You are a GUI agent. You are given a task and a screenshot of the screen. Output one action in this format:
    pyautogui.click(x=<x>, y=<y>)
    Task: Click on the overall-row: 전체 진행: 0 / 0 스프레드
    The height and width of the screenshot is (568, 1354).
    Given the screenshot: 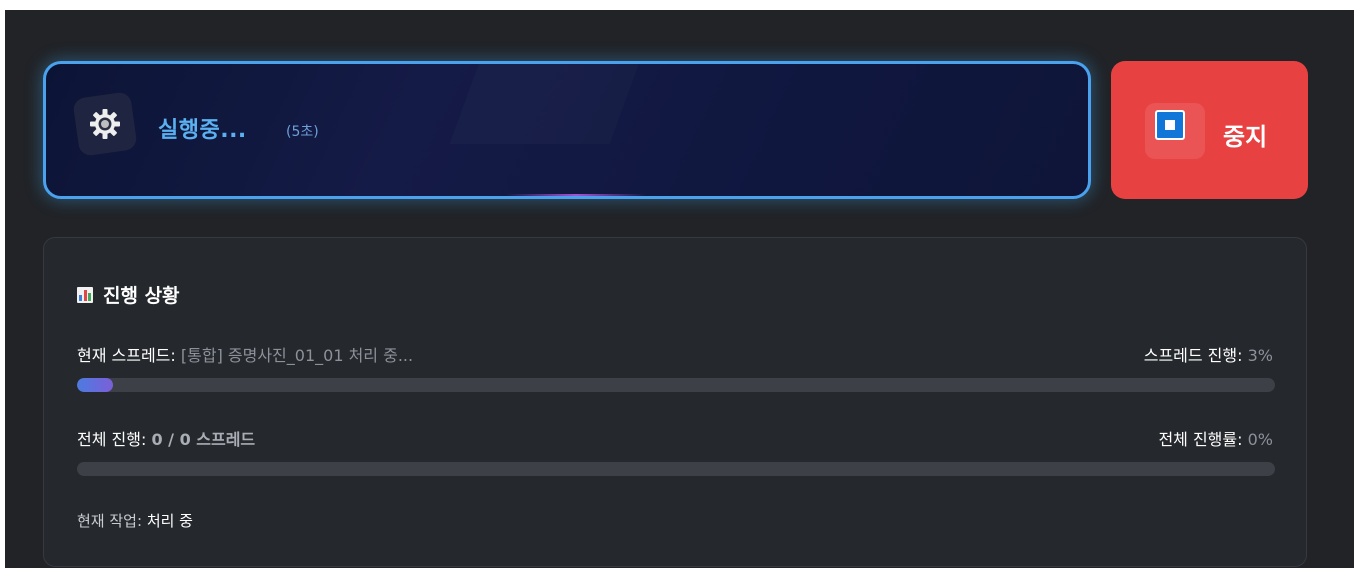 What is the action you would take?
    pyautogui.click(x=166, y=438)
    